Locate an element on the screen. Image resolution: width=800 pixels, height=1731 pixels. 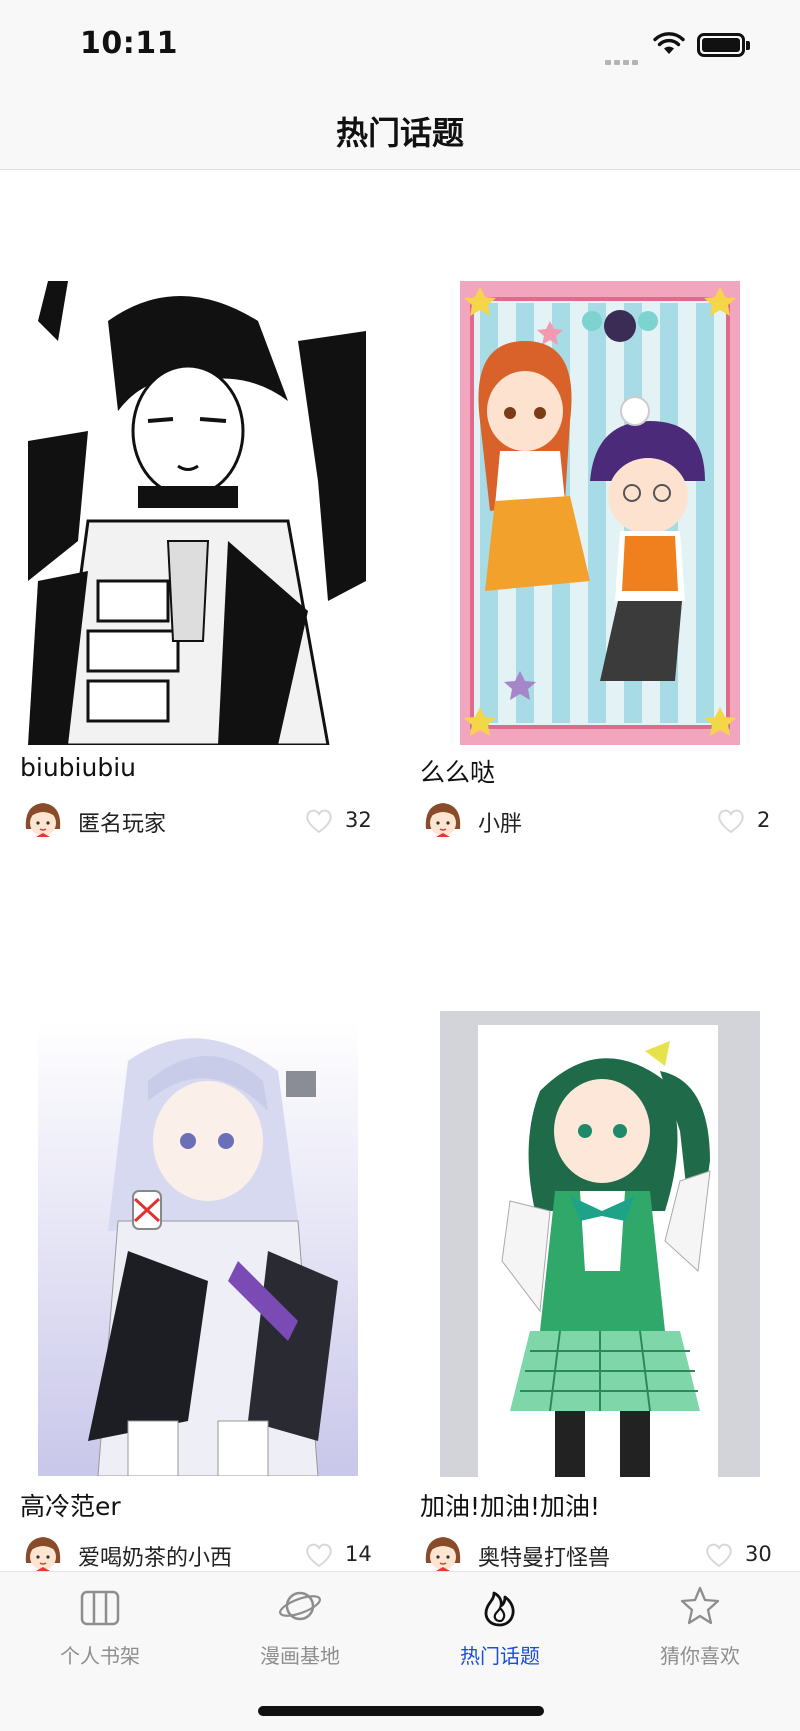
like-count: 14 is located at coordinates (358, 1554).